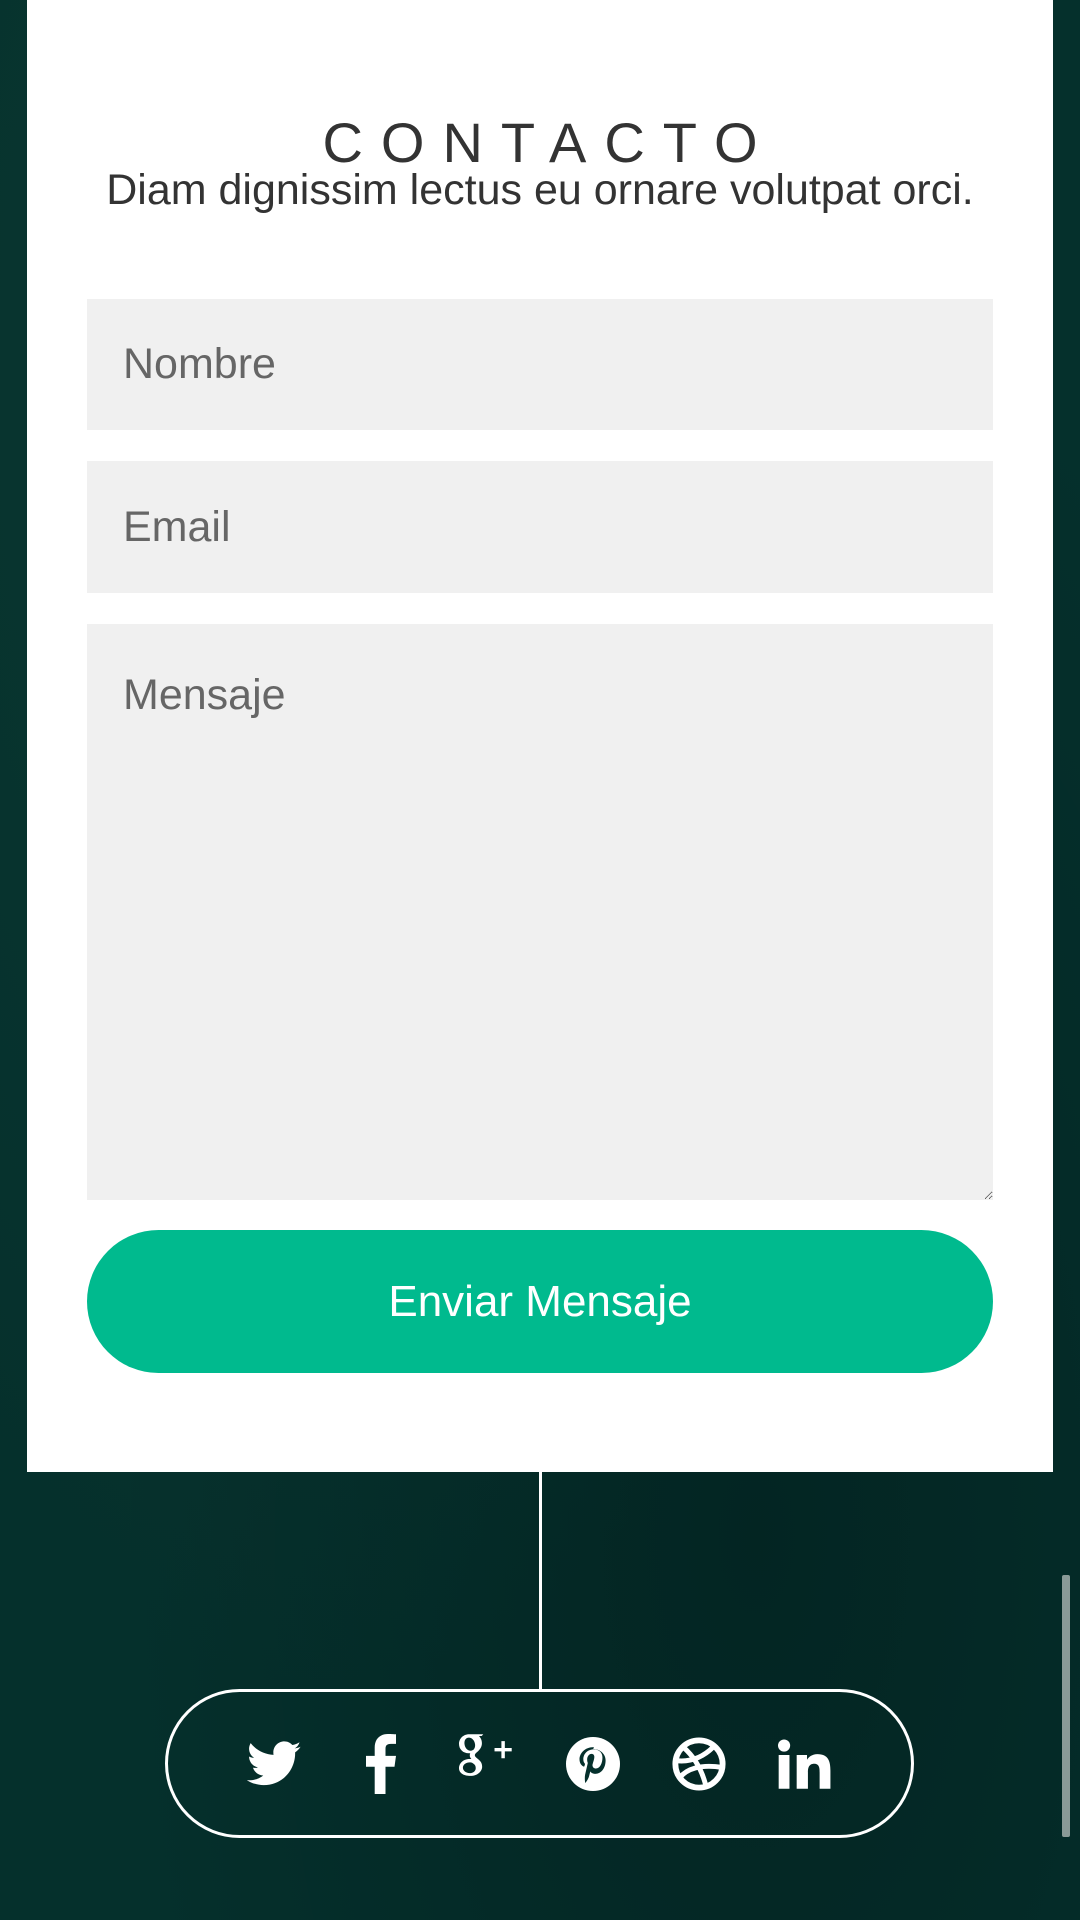  Describe the element at coordinates (486, 1763) in the screenshot. I see `google-plus-icon` at that location.